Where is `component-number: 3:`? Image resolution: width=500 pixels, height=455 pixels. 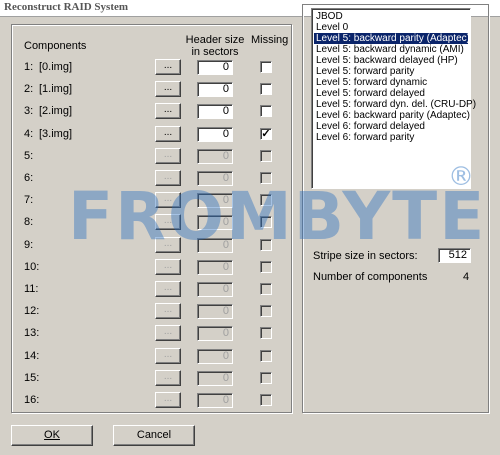
component-number: 3: is located at coordinates (29, 111).